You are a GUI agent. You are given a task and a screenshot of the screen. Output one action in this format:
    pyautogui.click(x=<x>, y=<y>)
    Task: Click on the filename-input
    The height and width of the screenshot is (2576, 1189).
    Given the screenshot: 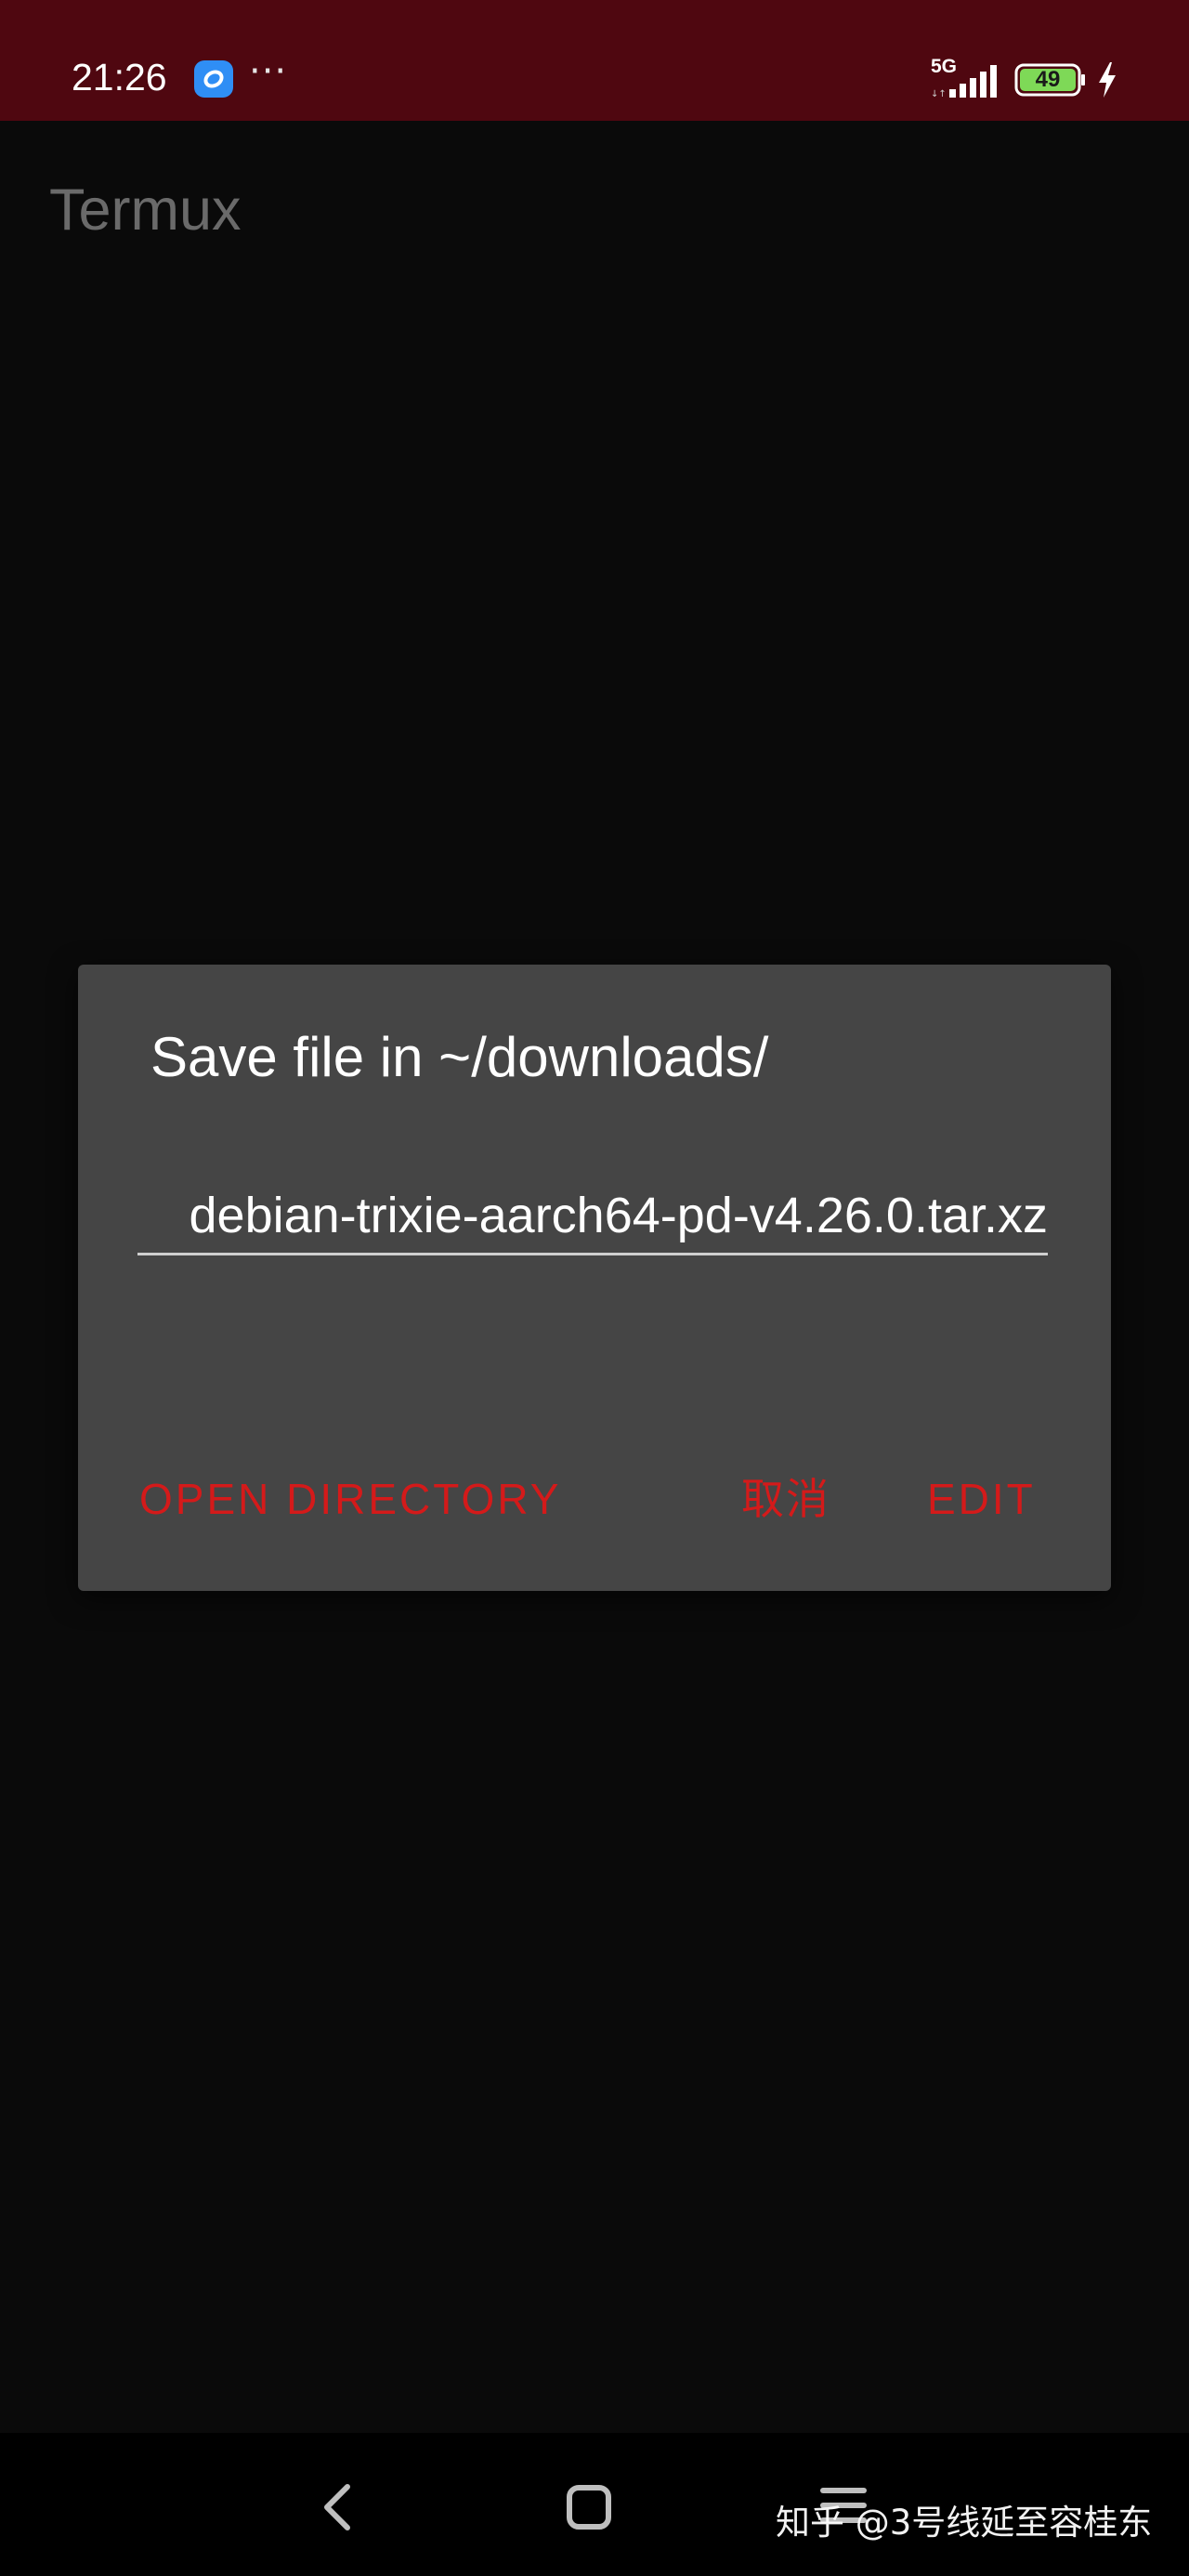 What is the action you would take?
    pyautogui.click(x=593, y=1216)
    